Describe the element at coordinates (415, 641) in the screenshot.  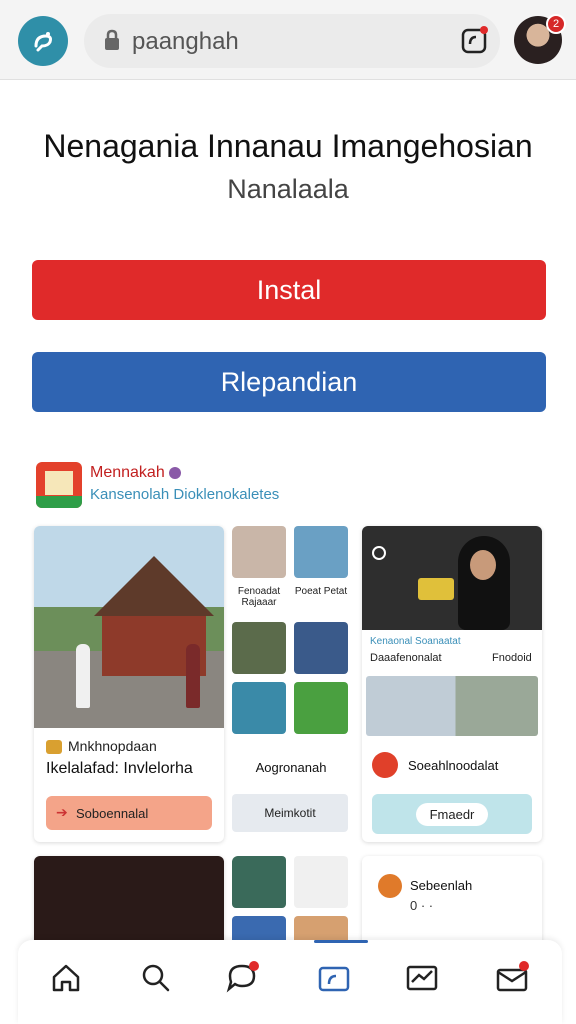
I see `card-meta: Kenaonal Soanaatat` at that location.